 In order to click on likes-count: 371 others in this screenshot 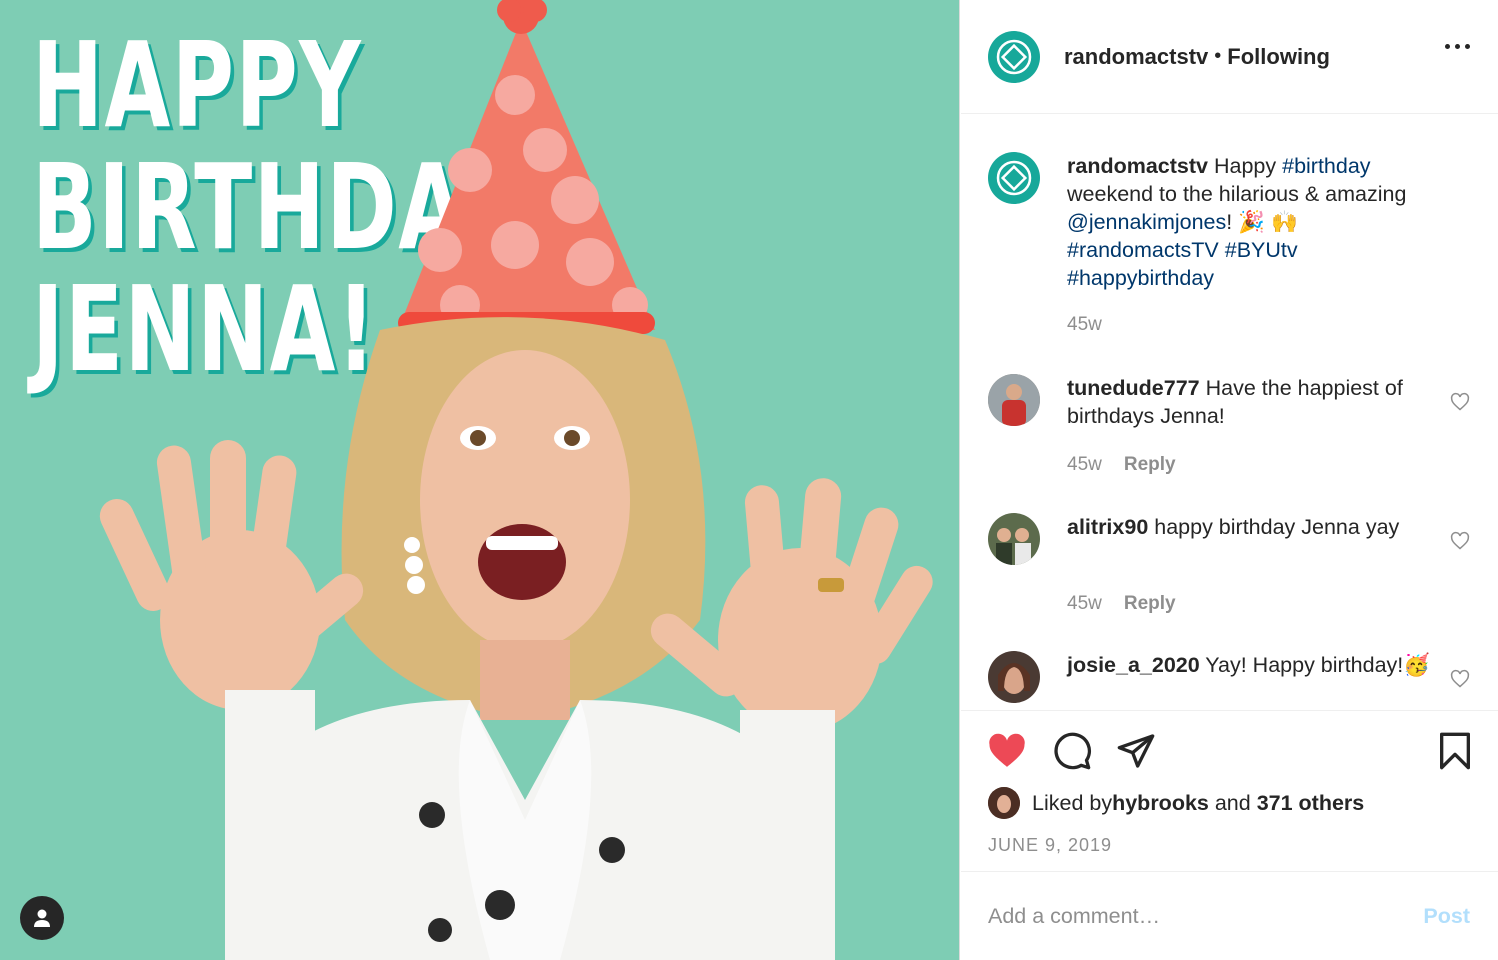, I will do `click(1311, 803)`.